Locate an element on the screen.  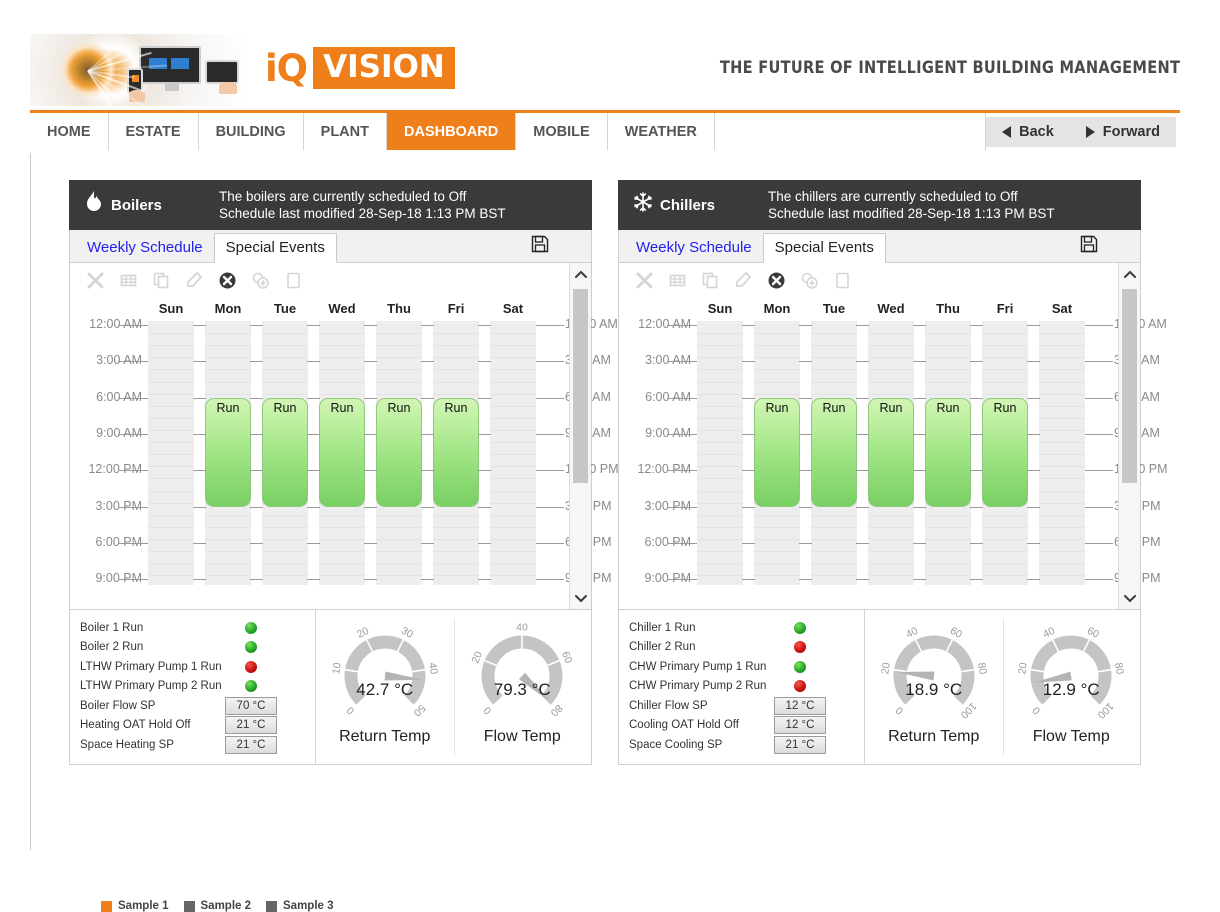
point-label: Cooling OAT Hold Off is located at coordinates (684, 725).